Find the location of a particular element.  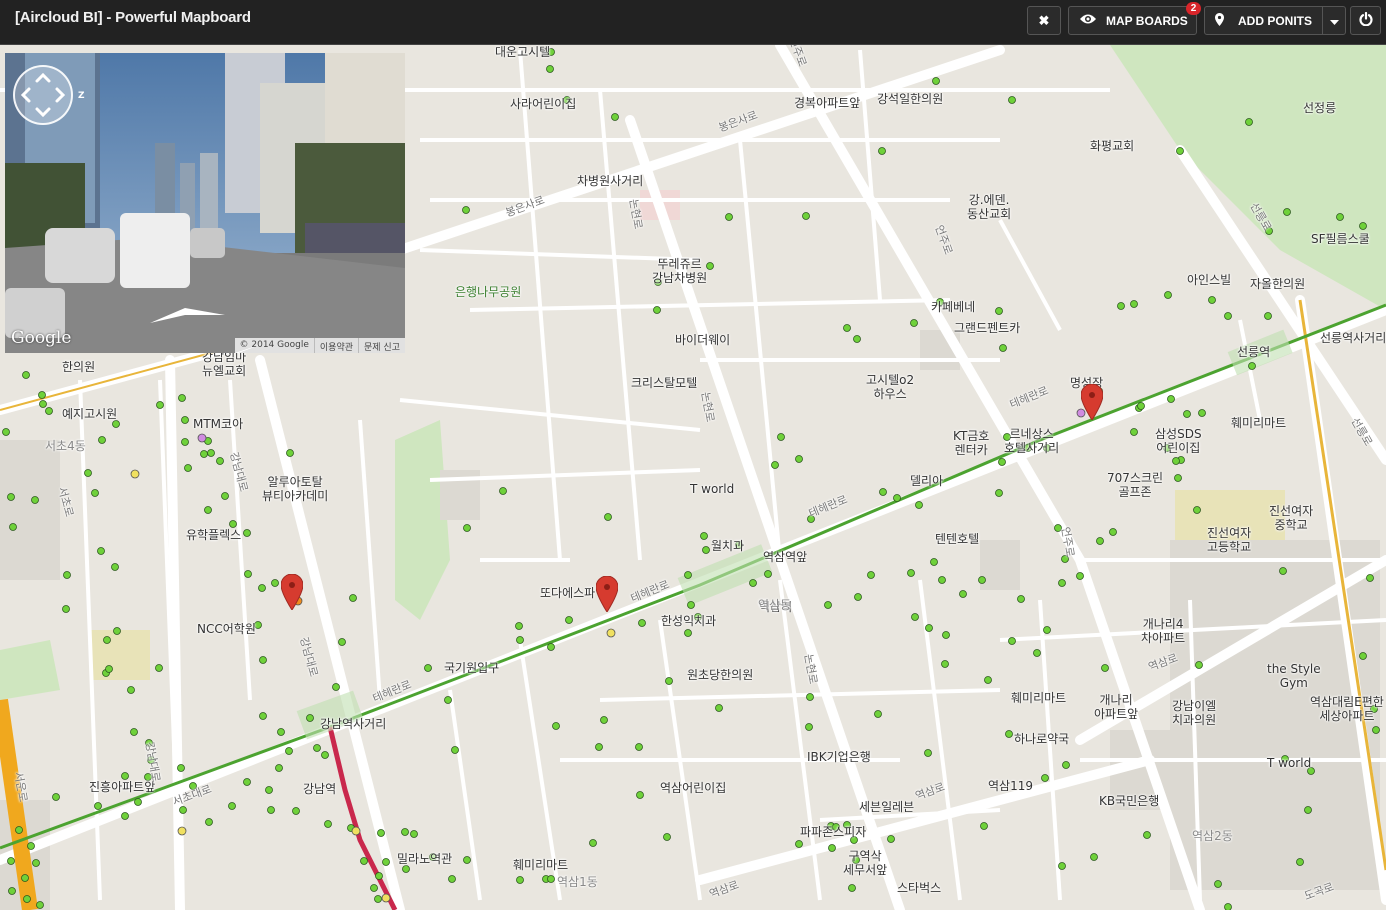

add-points-button: ADD PONITS is located at coordinates (1263, 20).